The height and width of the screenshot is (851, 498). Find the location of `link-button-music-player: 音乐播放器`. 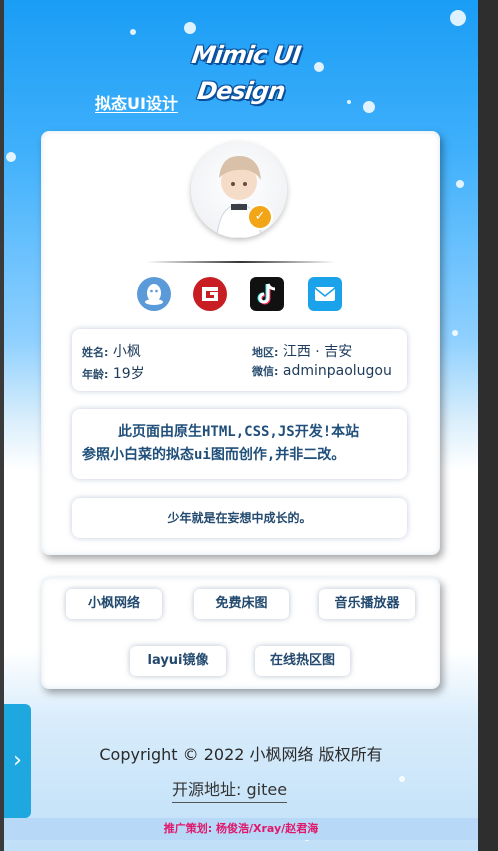

link-button-music-player: 音乐播放器 is located at coordinates (367, 604).